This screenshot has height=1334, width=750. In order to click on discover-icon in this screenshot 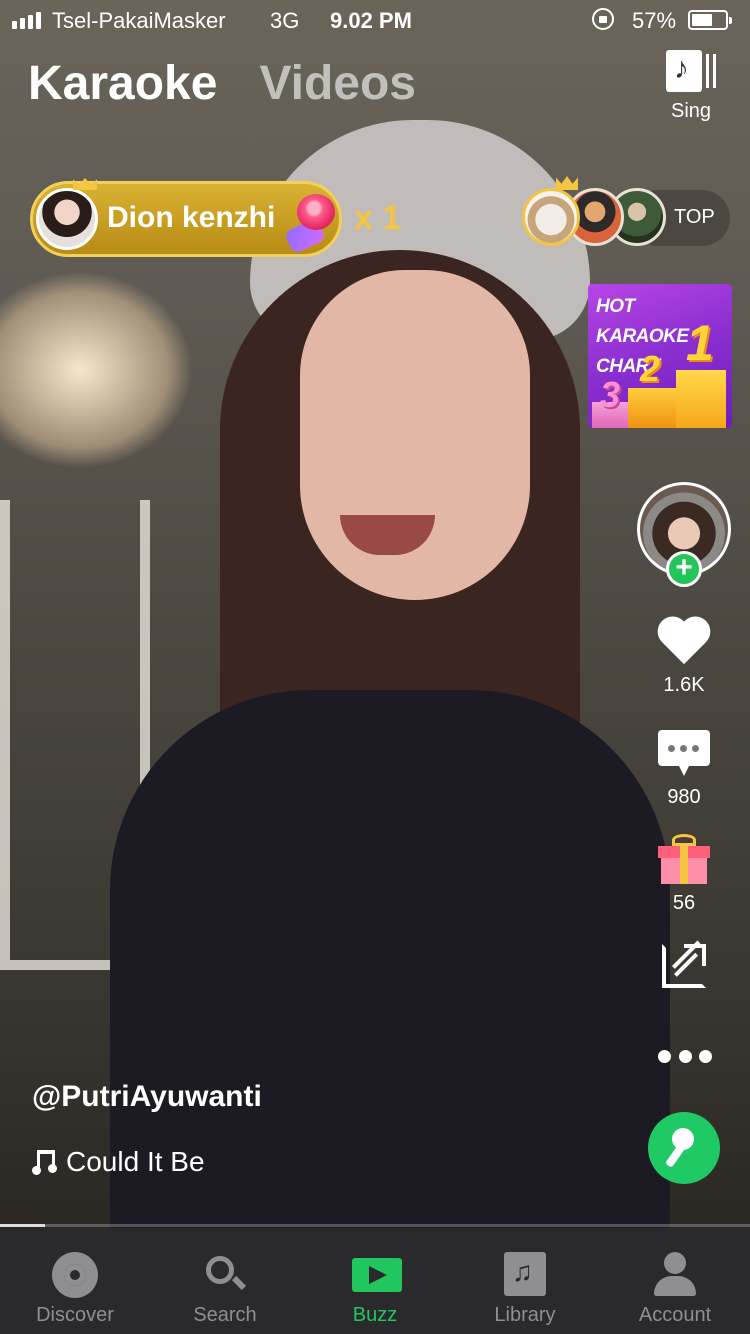, I will do `click(75, 1275)`.